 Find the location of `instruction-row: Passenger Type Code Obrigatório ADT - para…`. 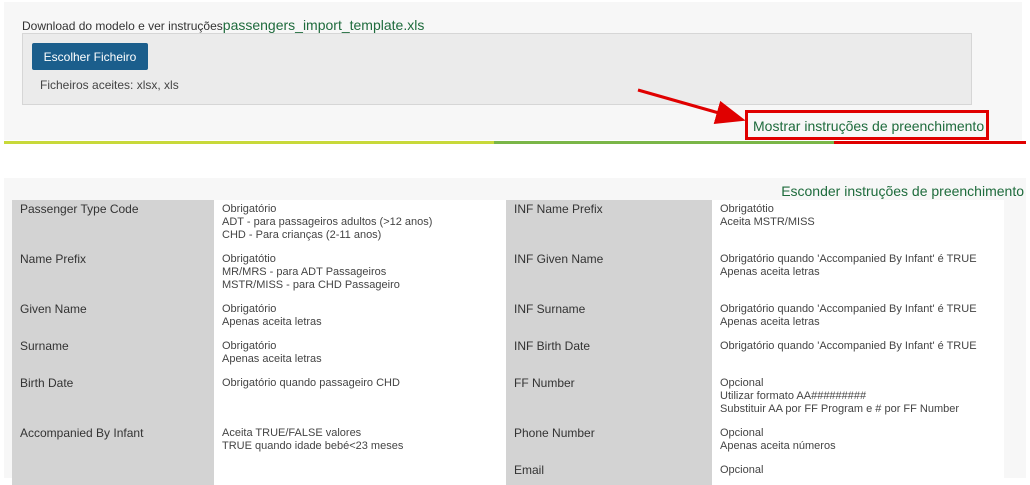

instruction-row: Passenger Type Code Obrigatório ADT - para… is located at coordinates (508, 225).